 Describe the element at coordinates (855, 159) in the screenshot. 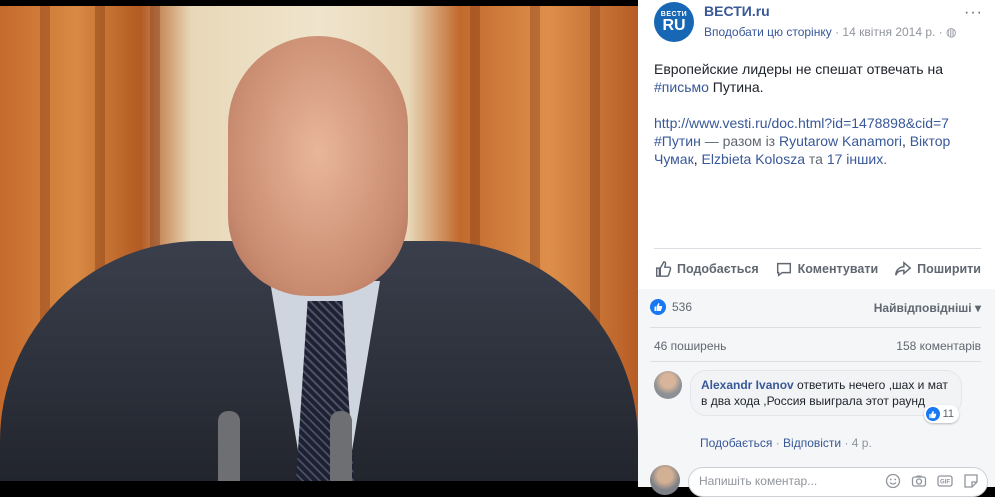

I see `others-link: 17 інших` at that location.